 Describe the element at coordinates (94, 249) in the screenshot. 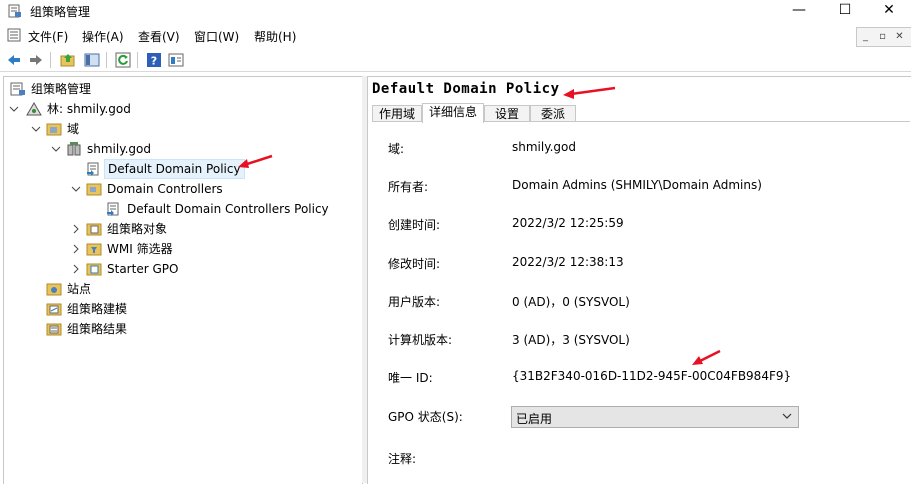

I see `wmi-folder-icon` at that location.